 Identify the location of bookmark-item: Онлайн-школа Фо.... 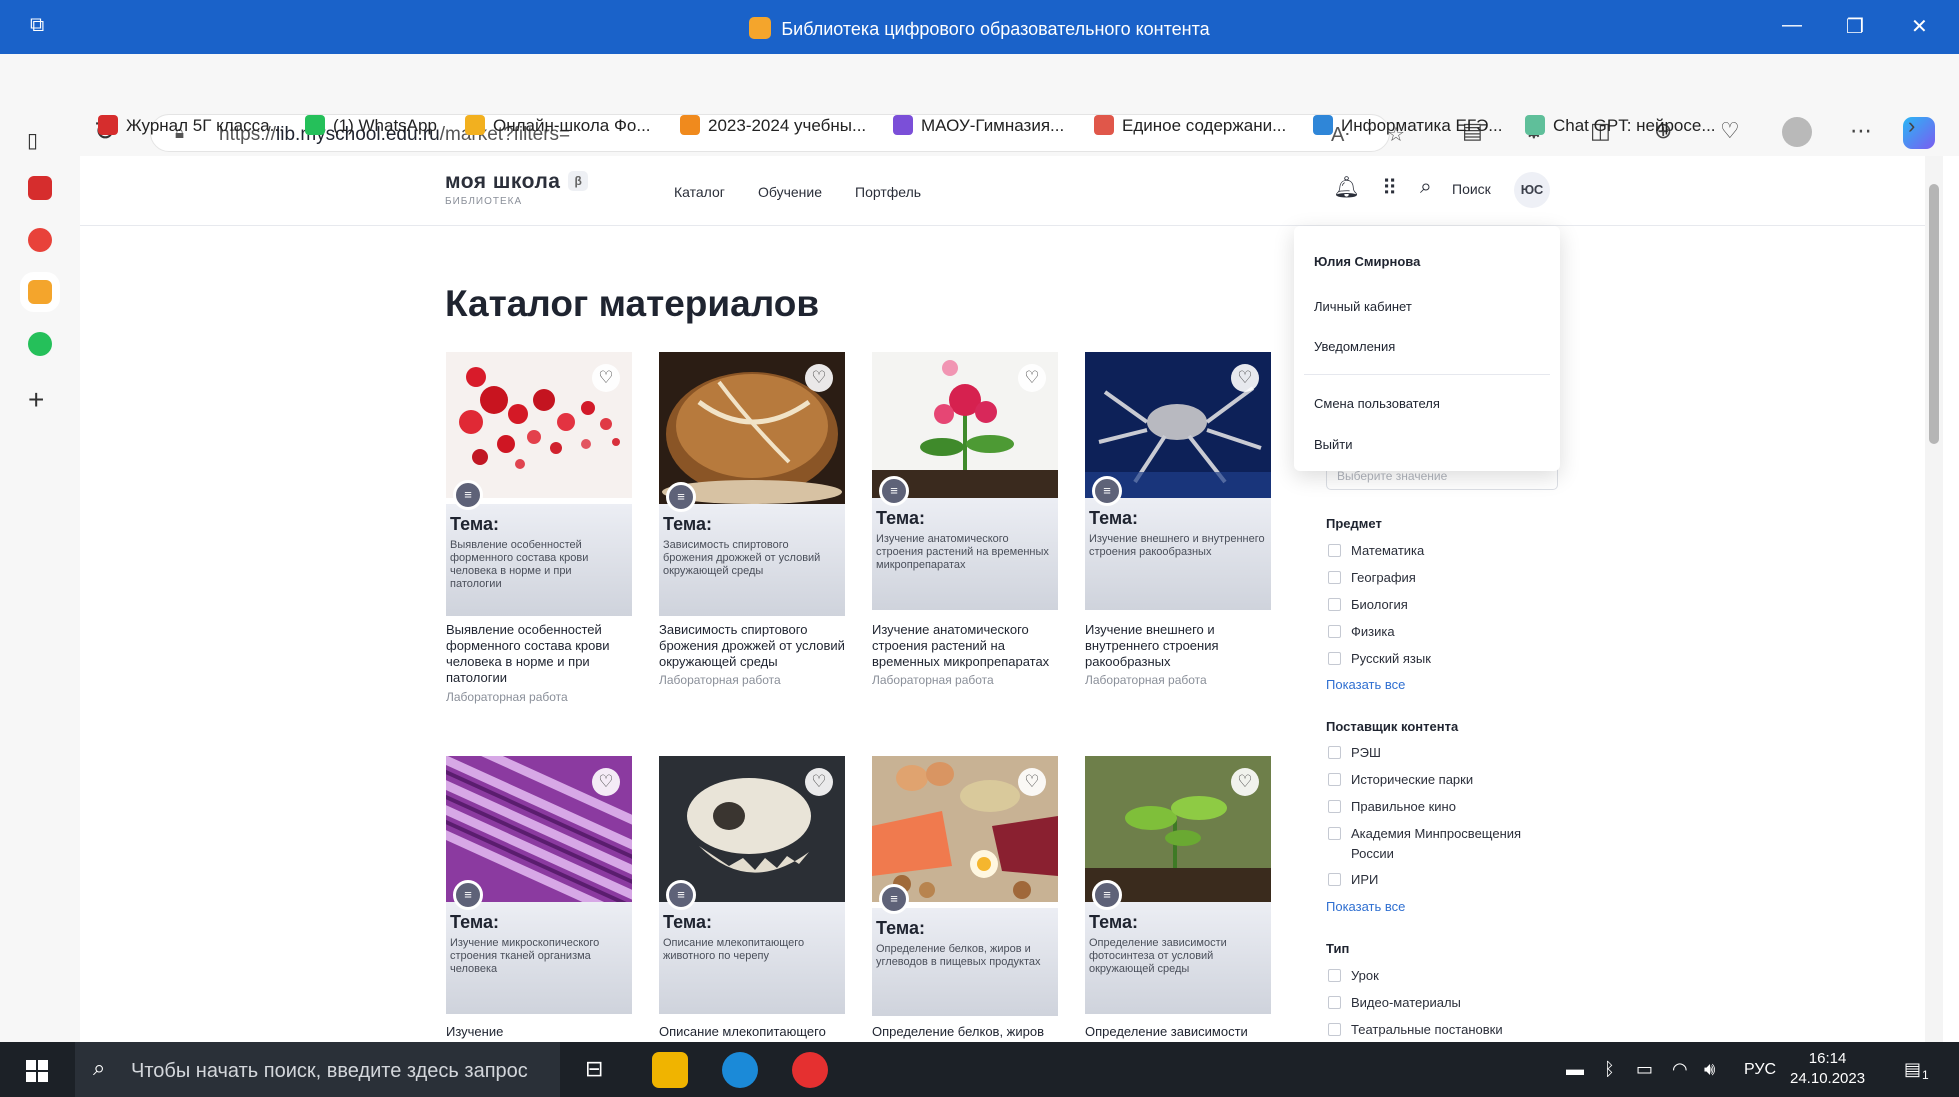
(558, 125).